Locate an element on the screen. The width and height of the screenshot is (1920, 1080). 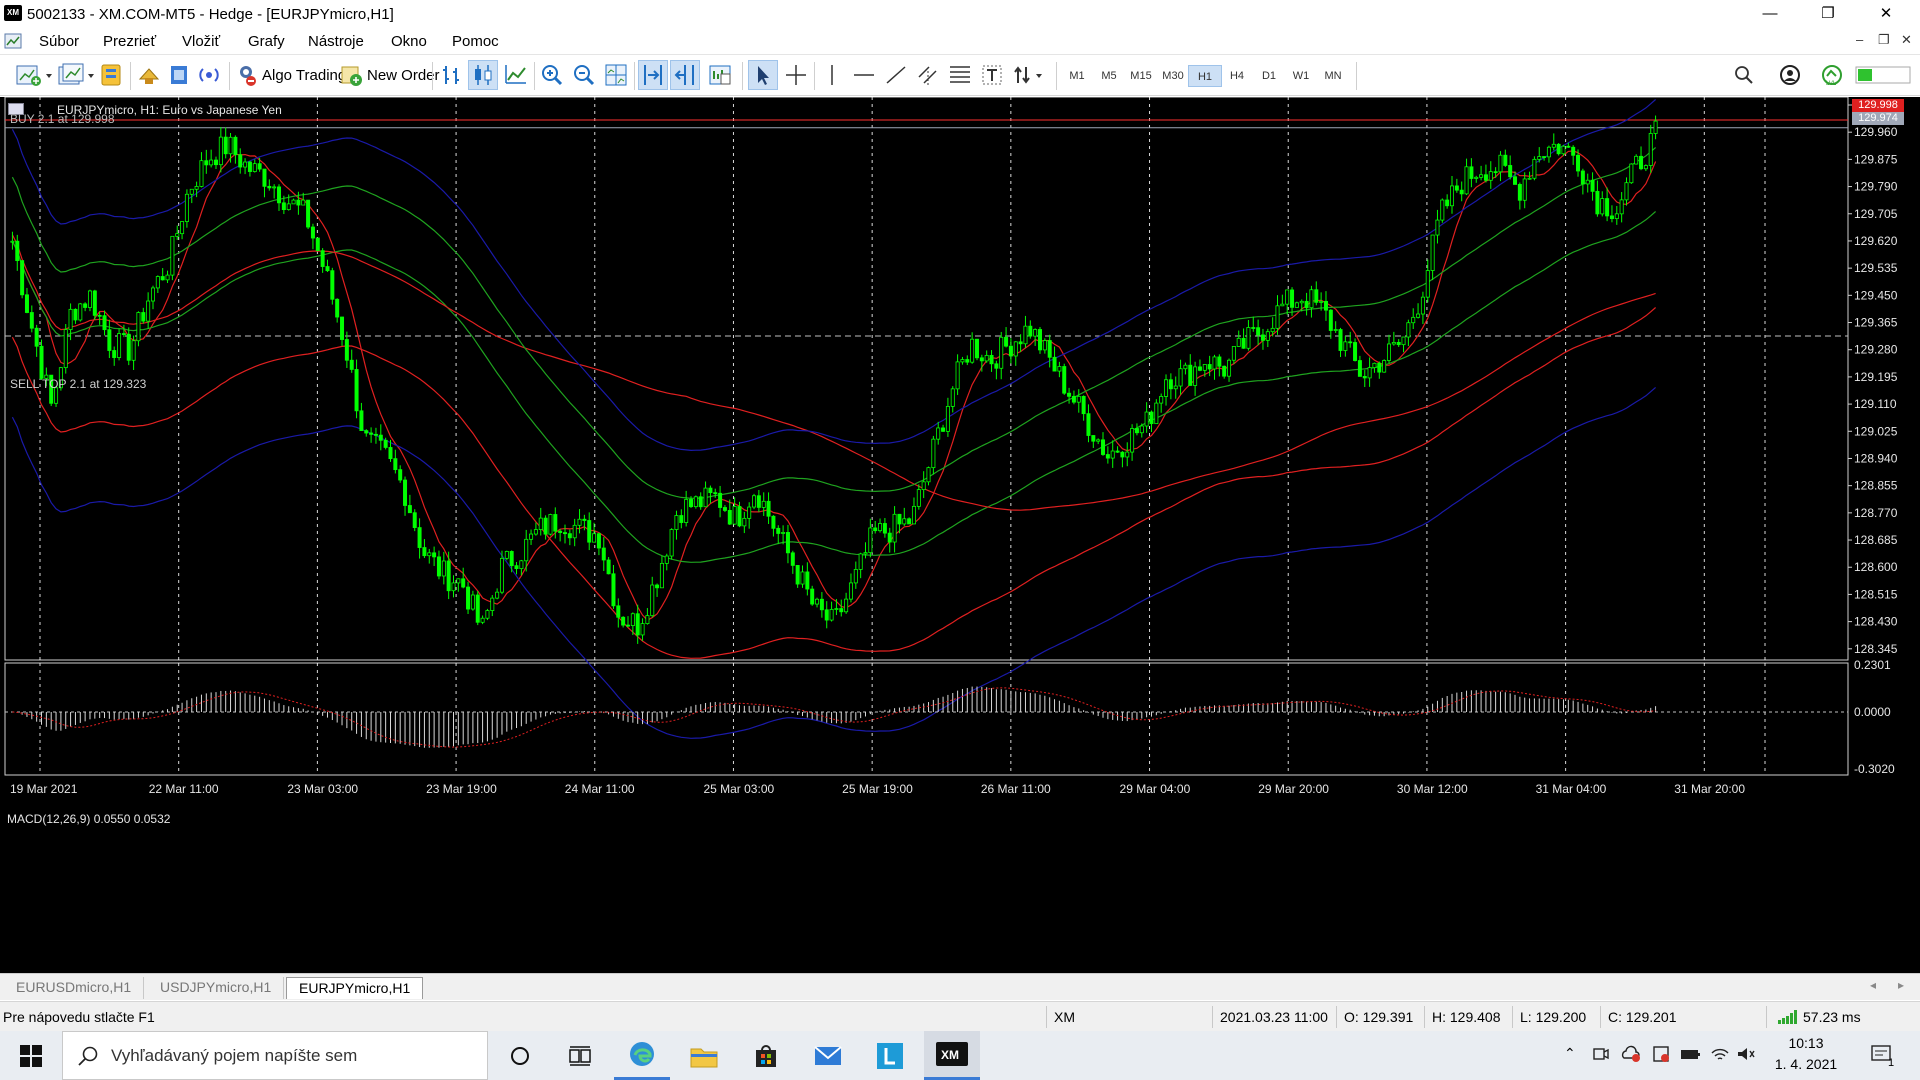
new-chart-icon is located at coordinates (35, 75).